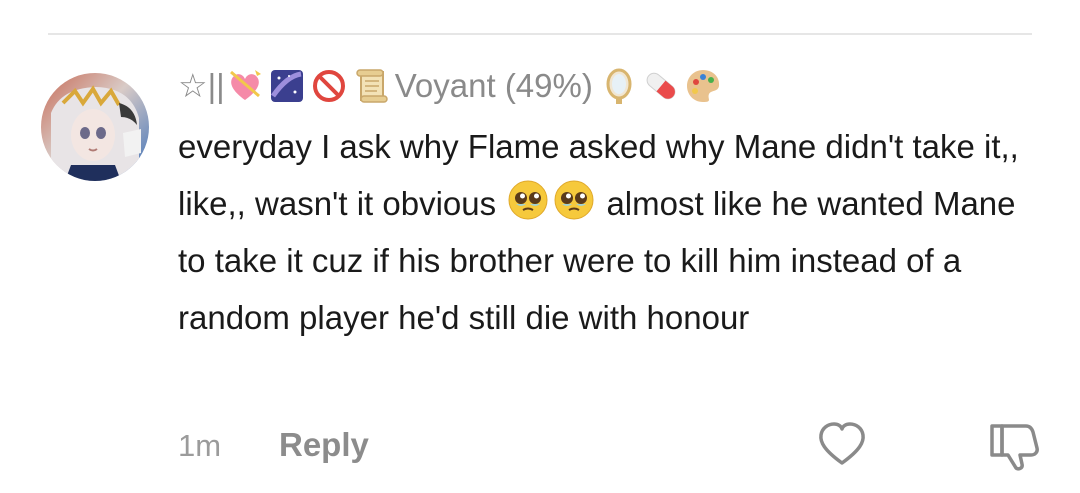  Describe the element at coordinates (287, 86) in the screenshot. I see `night-sky-icon` at that location.